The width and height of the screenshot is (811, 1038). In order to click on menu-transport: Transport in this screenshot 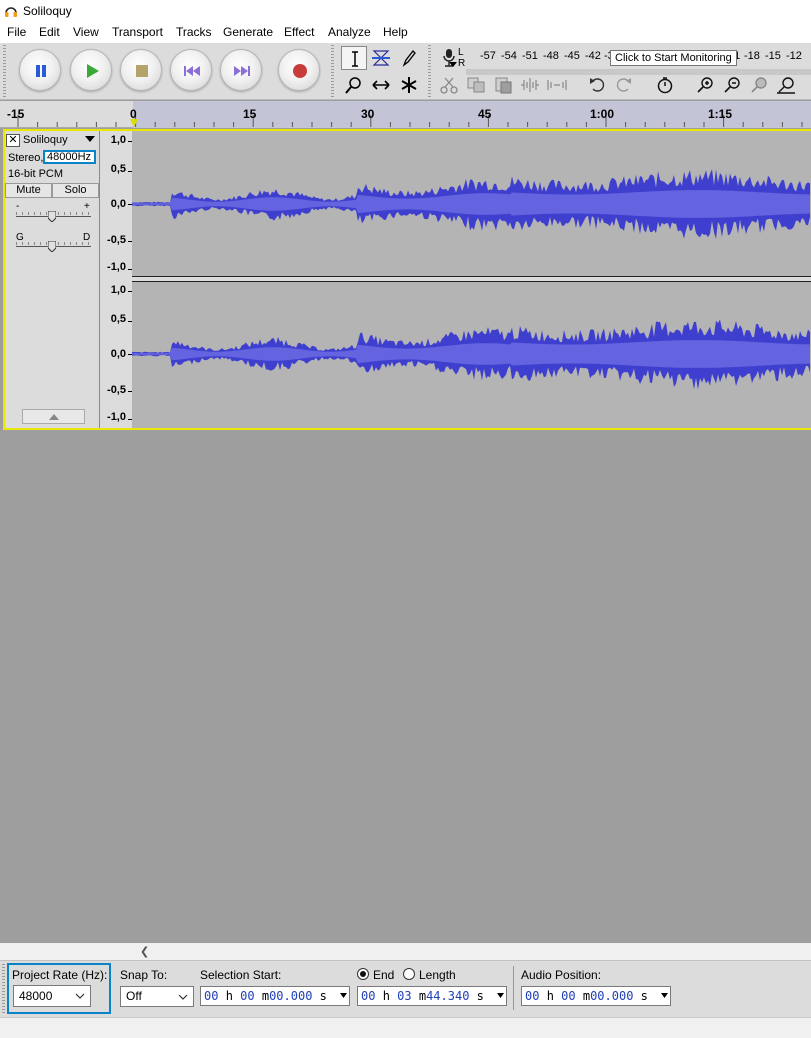, I will do `click(137, 32)`.